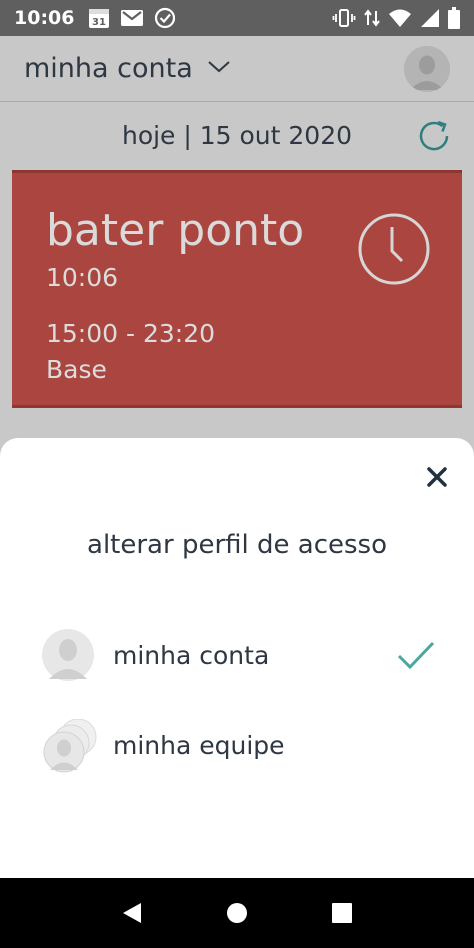 The image size is (474, 948). I want to click on shift-time: 15:00 - 23:20, so click(131, 333).